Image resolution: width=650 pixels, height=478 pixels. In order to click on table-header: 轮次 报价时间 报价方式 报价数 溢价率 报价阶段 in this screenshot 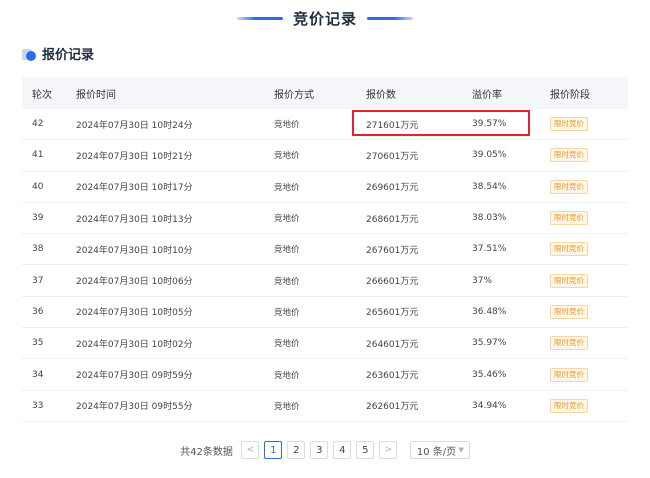, I will do `click(325, 93)`.